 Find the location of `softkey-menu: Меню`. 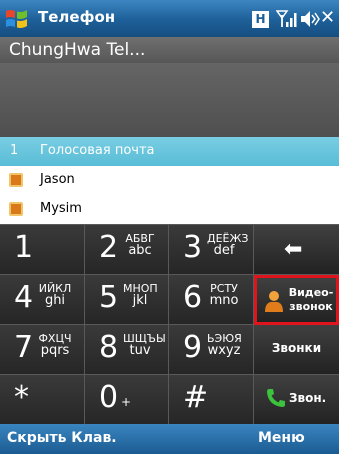

softkey-menu: Меню is located at coordinates (281, 438).